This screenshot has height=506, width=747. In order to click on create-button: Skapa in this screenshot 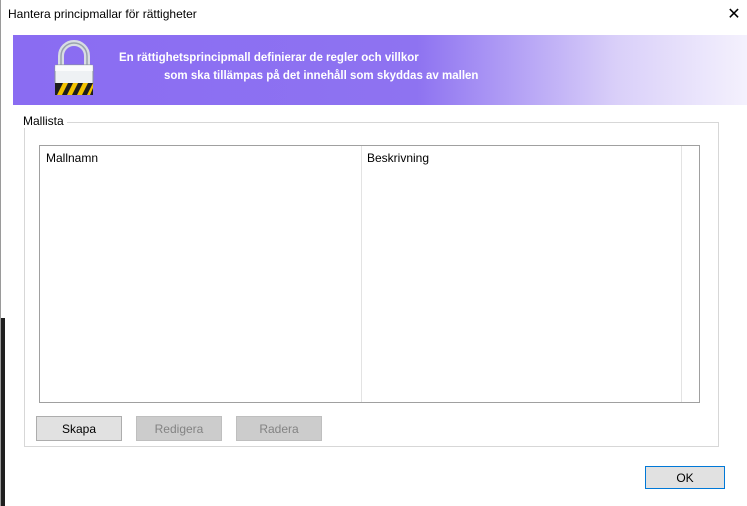, I will do `click(79, 428)`.